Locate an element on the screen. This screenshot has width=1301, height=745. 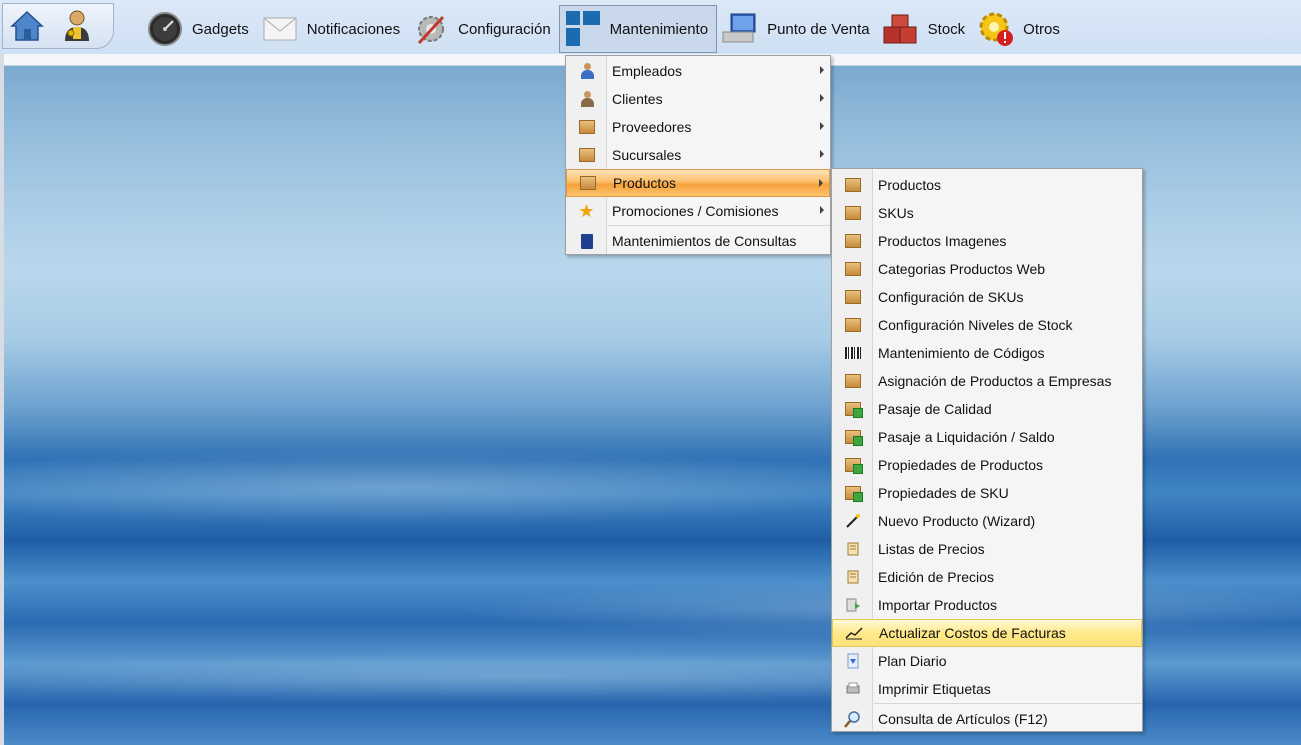
submenu-item-14: Listas de Precios is located at coordinates (987, 549).